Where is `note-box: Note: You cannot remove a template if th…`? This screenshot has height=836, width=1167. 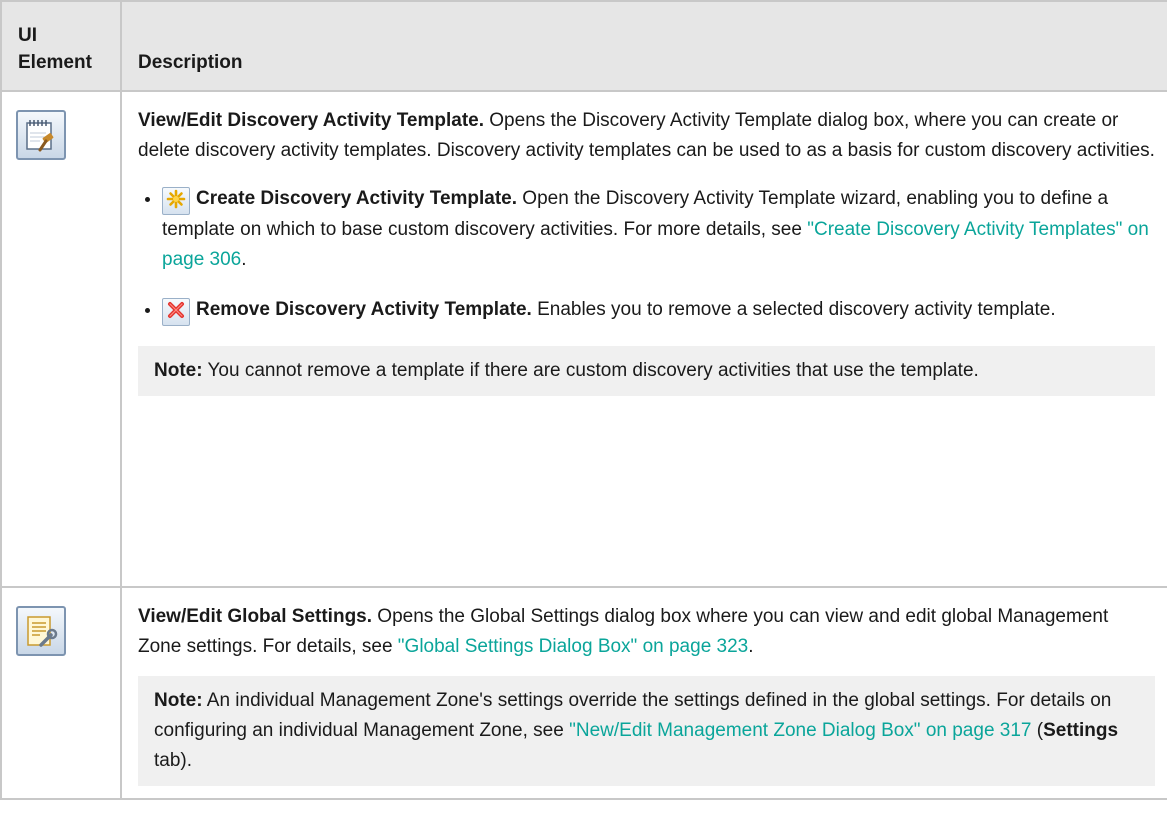 note-box: Note: You cannot remove a template if th… is located at coordinates (646, 371).